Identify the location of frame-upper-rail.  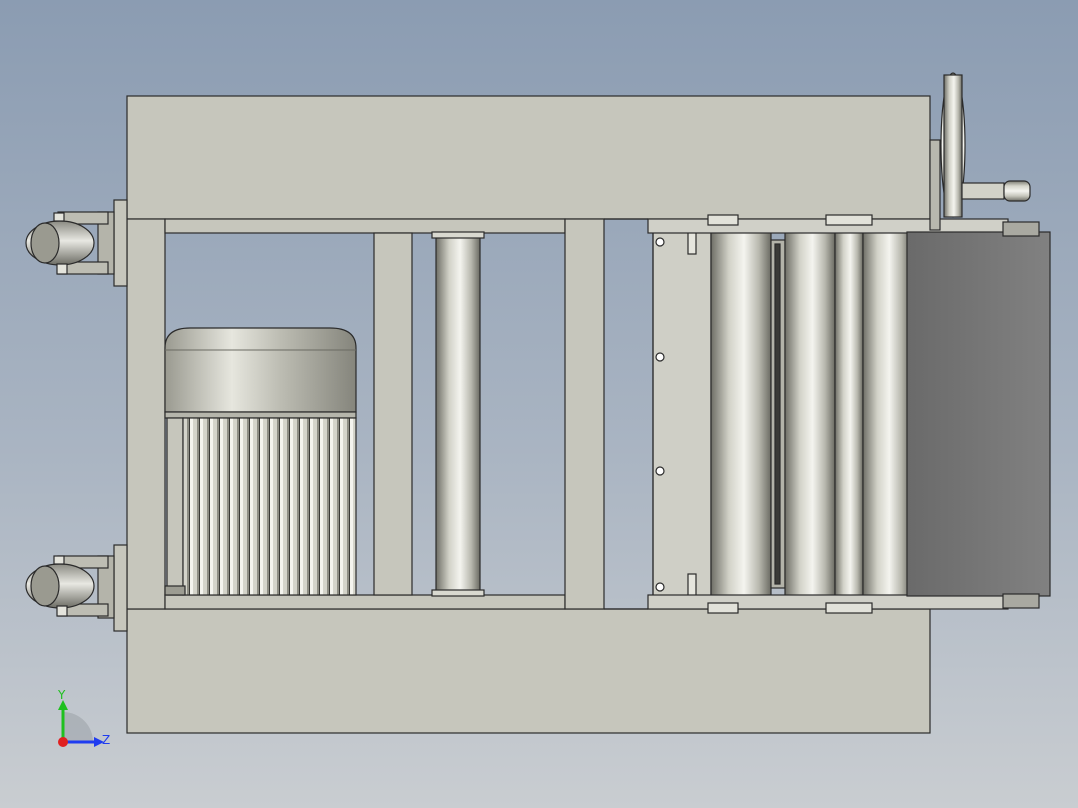
(365, 226).